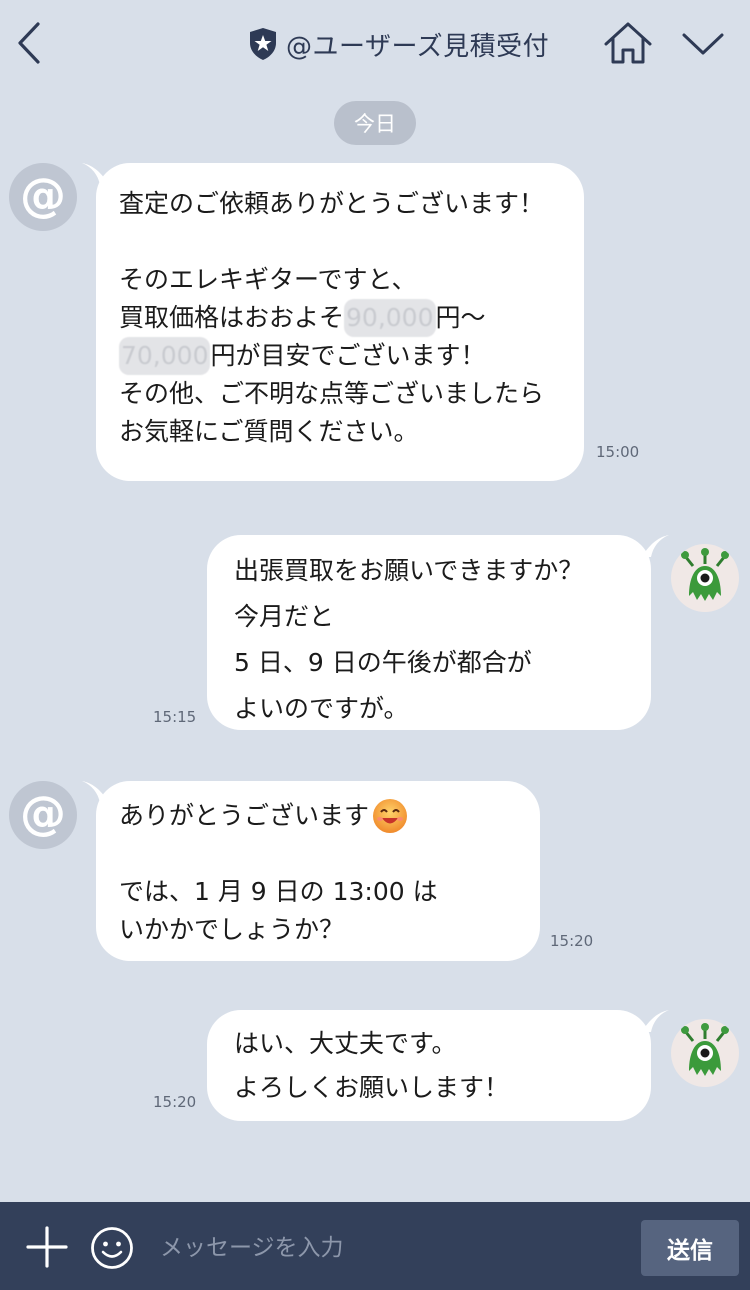  Describe the element at coordinates (390, 1248) in the screenshot. I see `message-input` at that location.